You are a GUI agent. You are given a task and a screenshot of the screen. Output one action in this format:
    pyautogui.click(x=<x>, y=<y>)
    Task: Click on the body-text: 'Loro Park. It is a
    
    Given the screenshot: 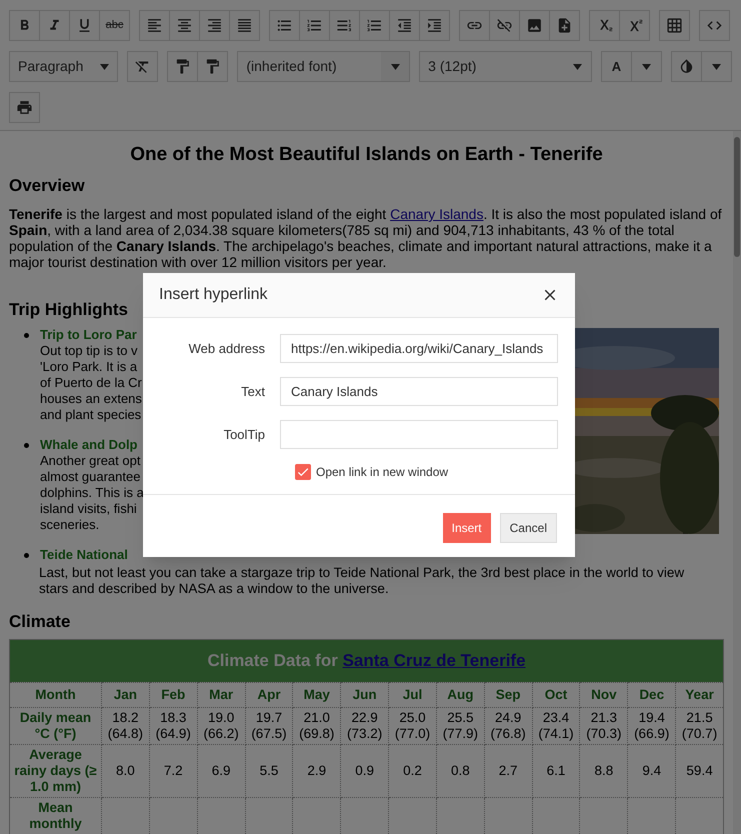 What is the action you would take?
    pyautogui.click(x=89, y=367)
    